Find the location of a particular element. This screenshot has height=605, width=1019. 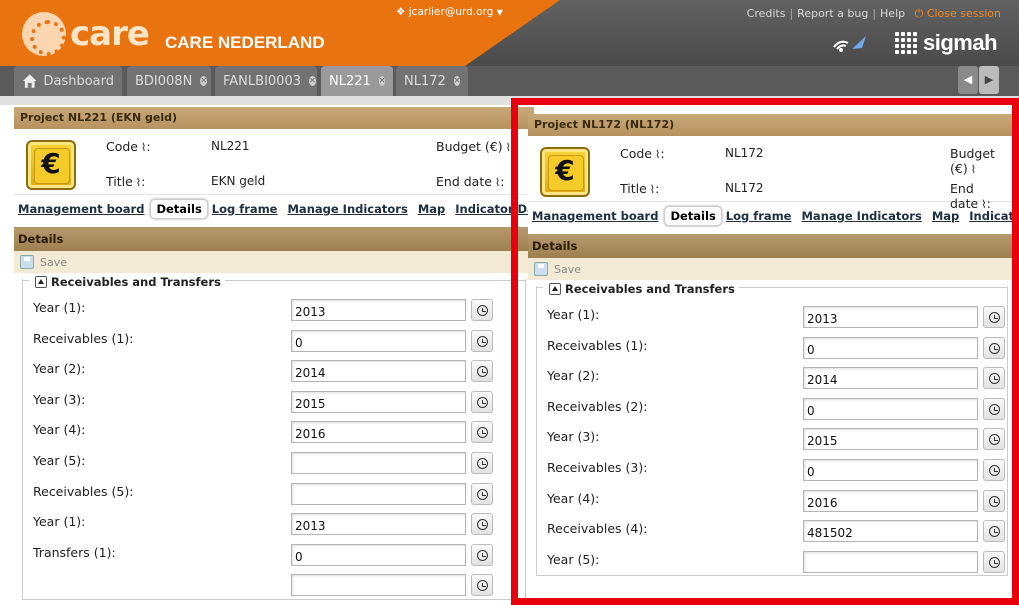

user-menu: ❖ jcarlier@urd.org ▼ is located at coordinates (449, 12).